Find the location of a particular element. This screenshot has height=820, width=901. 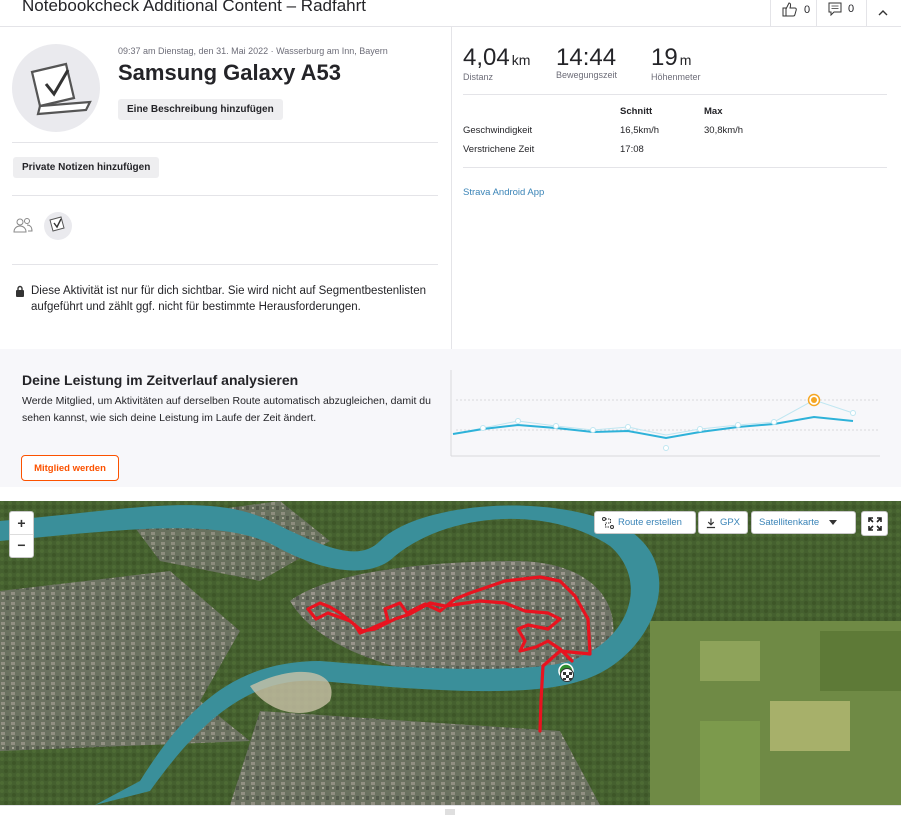

finish-flag-icon is located at coordinates (567, 675).